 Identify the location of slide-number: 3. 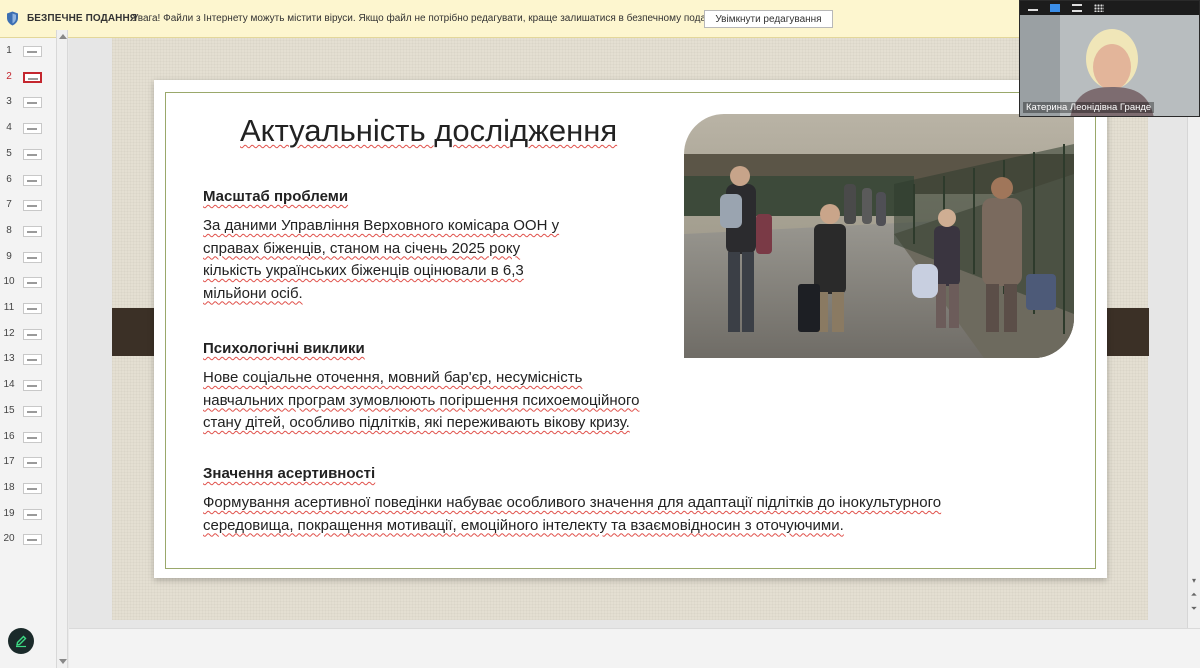
(9, 102).